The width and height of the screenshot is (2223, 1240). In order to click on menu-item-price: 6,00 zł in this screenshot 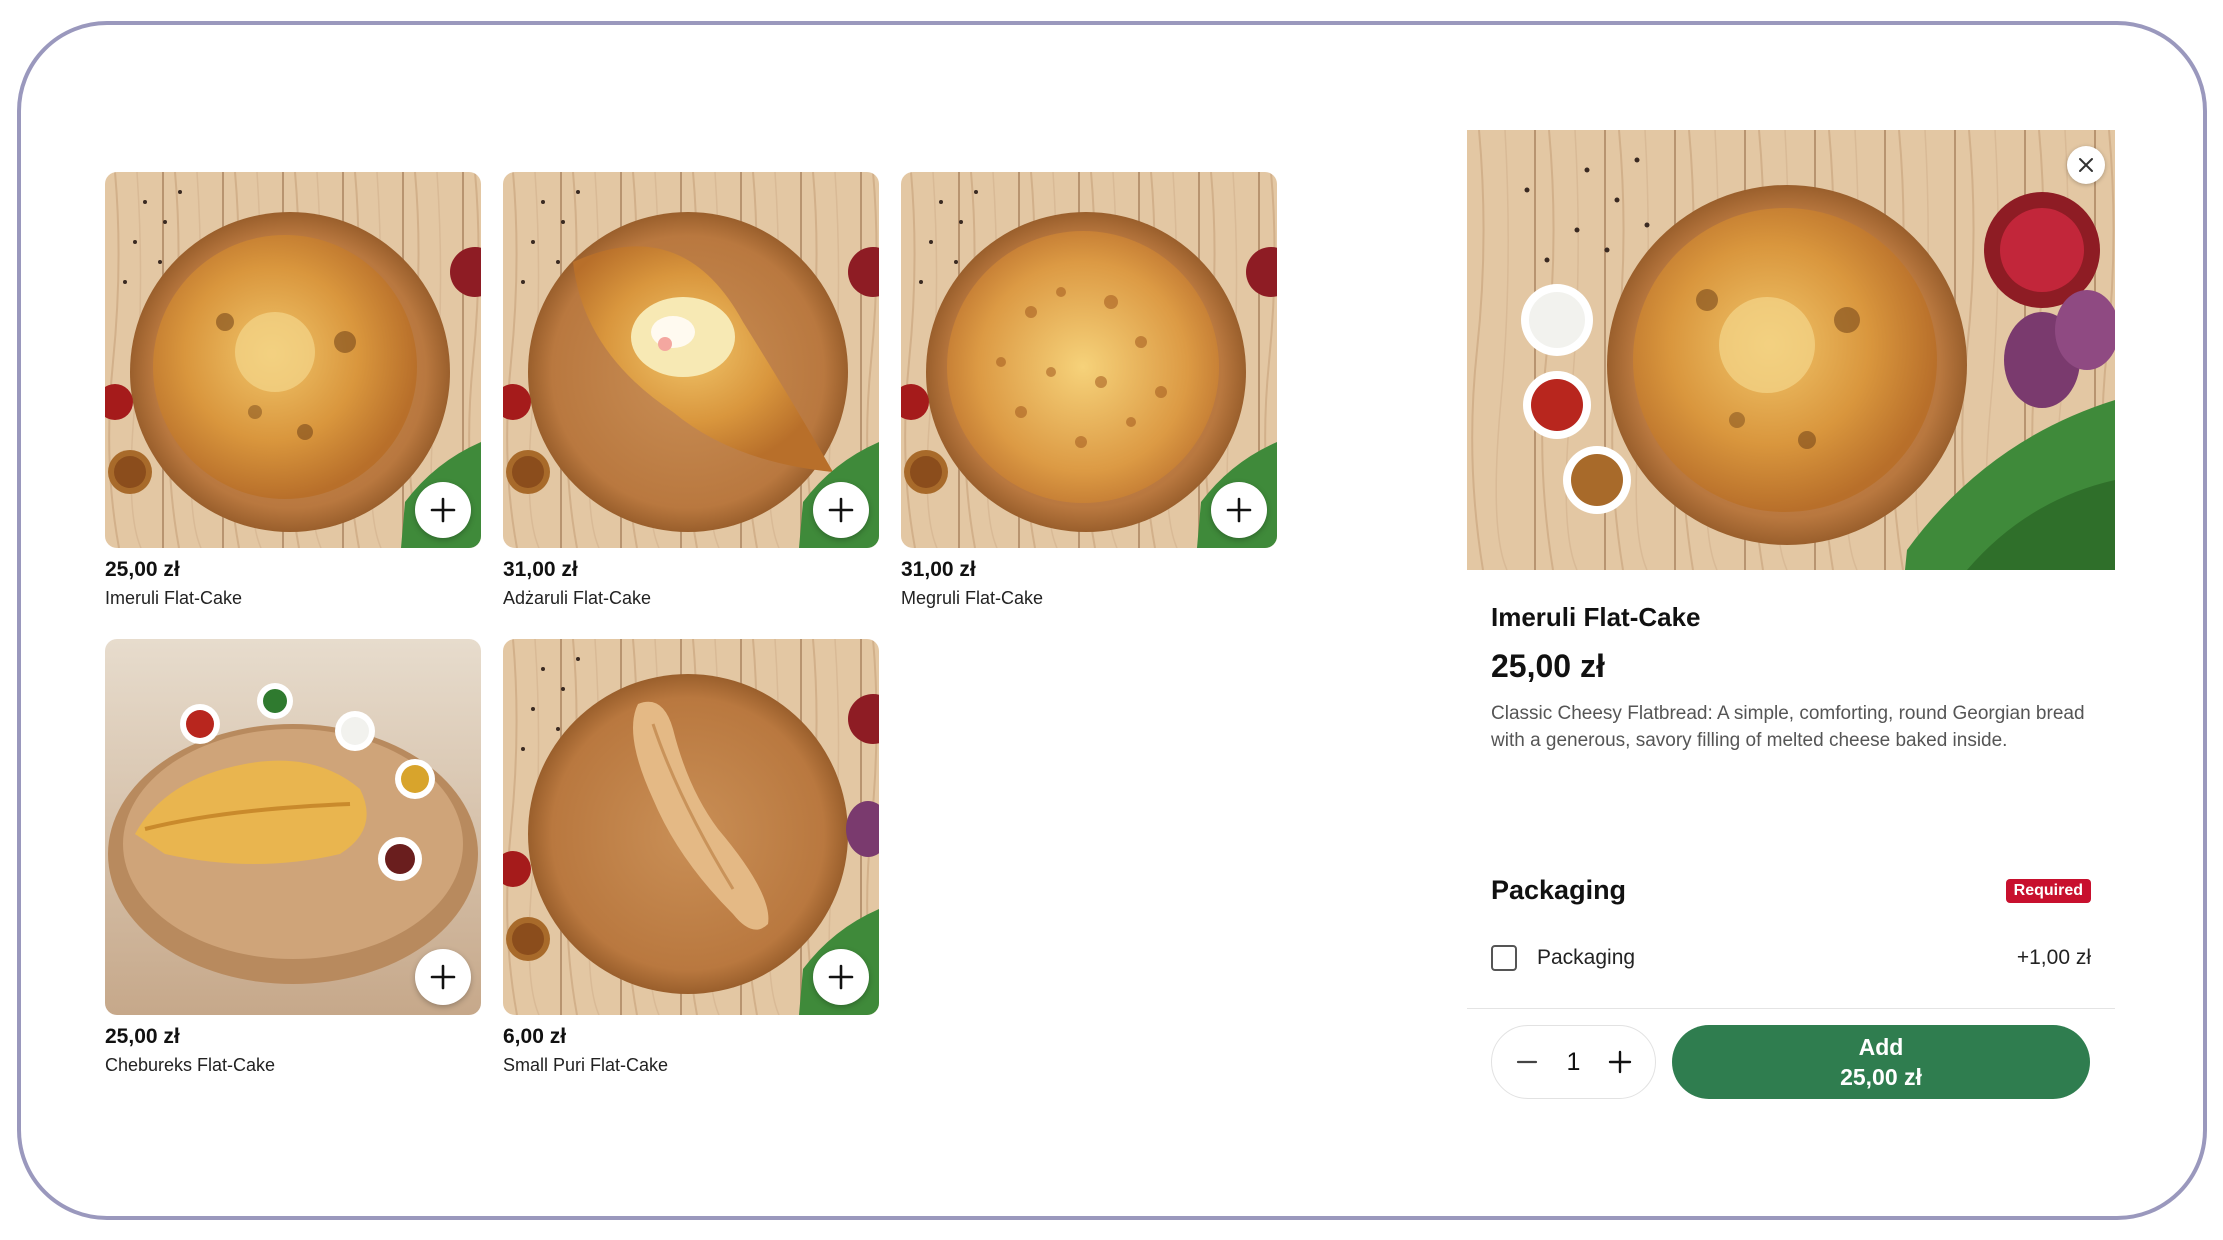, I will do `click(535, 1036)`.